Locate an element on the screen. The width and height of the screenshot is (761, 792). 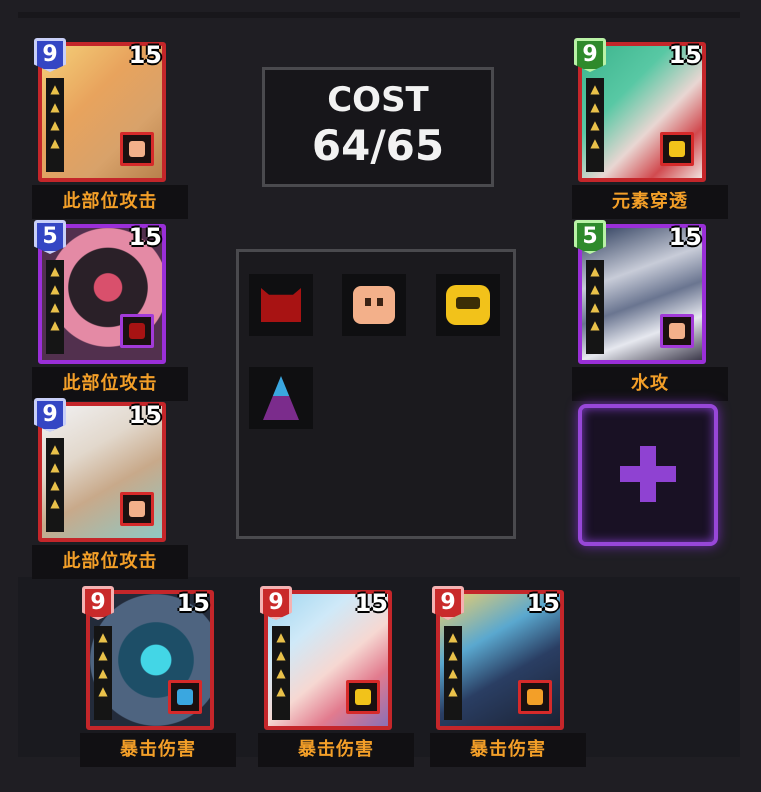
cost-label: COST is located at coordinates (378, 100).